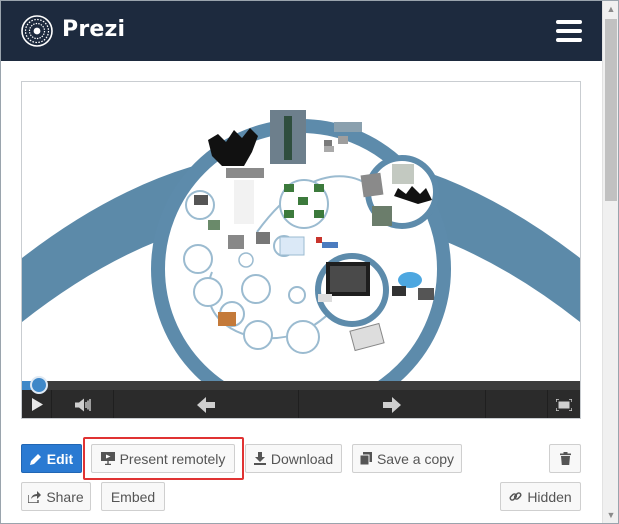  I want to click on app-header: Prezi, so click(301, 31).